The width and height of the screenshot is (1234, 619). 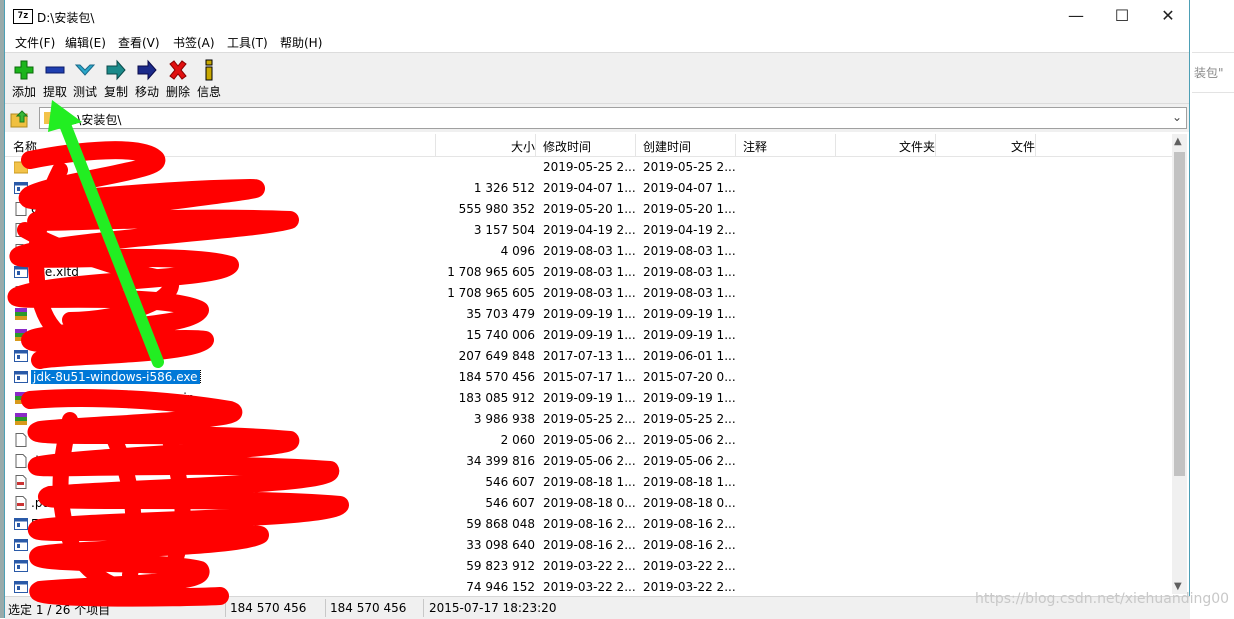 What do you see at coordinates (667, 146) in the screenshot?
I see `column-header-3: 创建时间` at bounding box center [667, 146].